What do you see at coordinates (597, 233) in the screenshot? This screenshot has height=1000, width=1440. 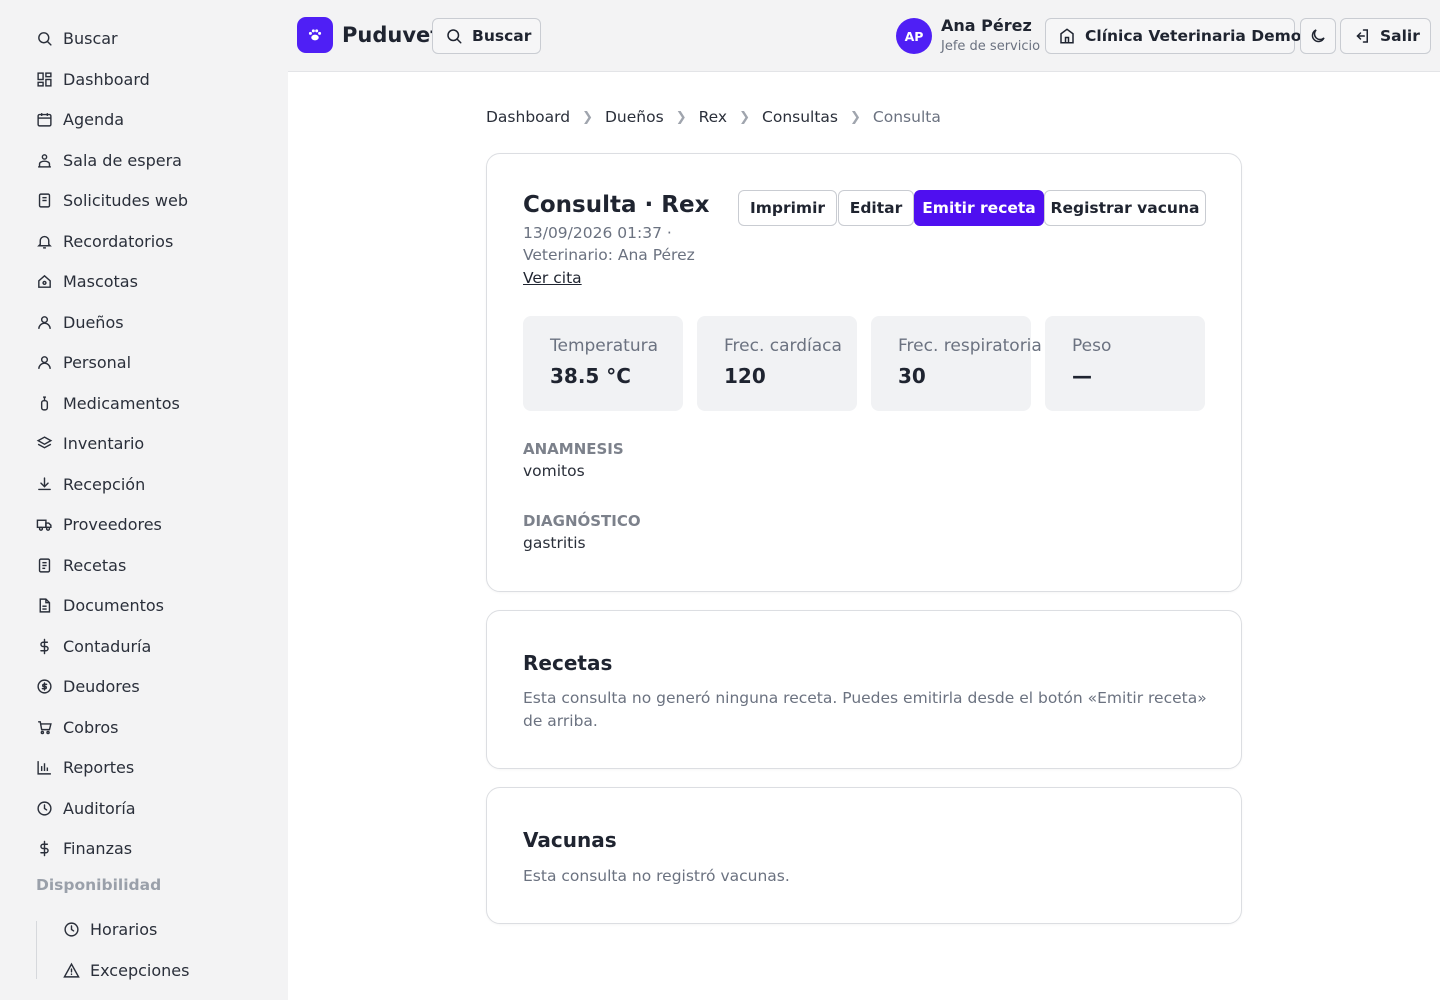 I see `consulta-datetime: 13/09/2026 01:37 ·` at bounding box center [597, 233].